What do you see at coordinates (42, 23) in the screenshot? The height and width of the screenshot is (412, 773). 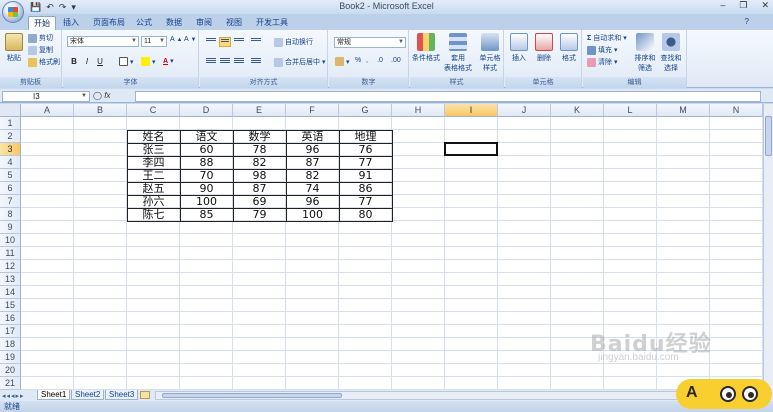 I see `tab-home: 开始` at bounding box center [42, 23].